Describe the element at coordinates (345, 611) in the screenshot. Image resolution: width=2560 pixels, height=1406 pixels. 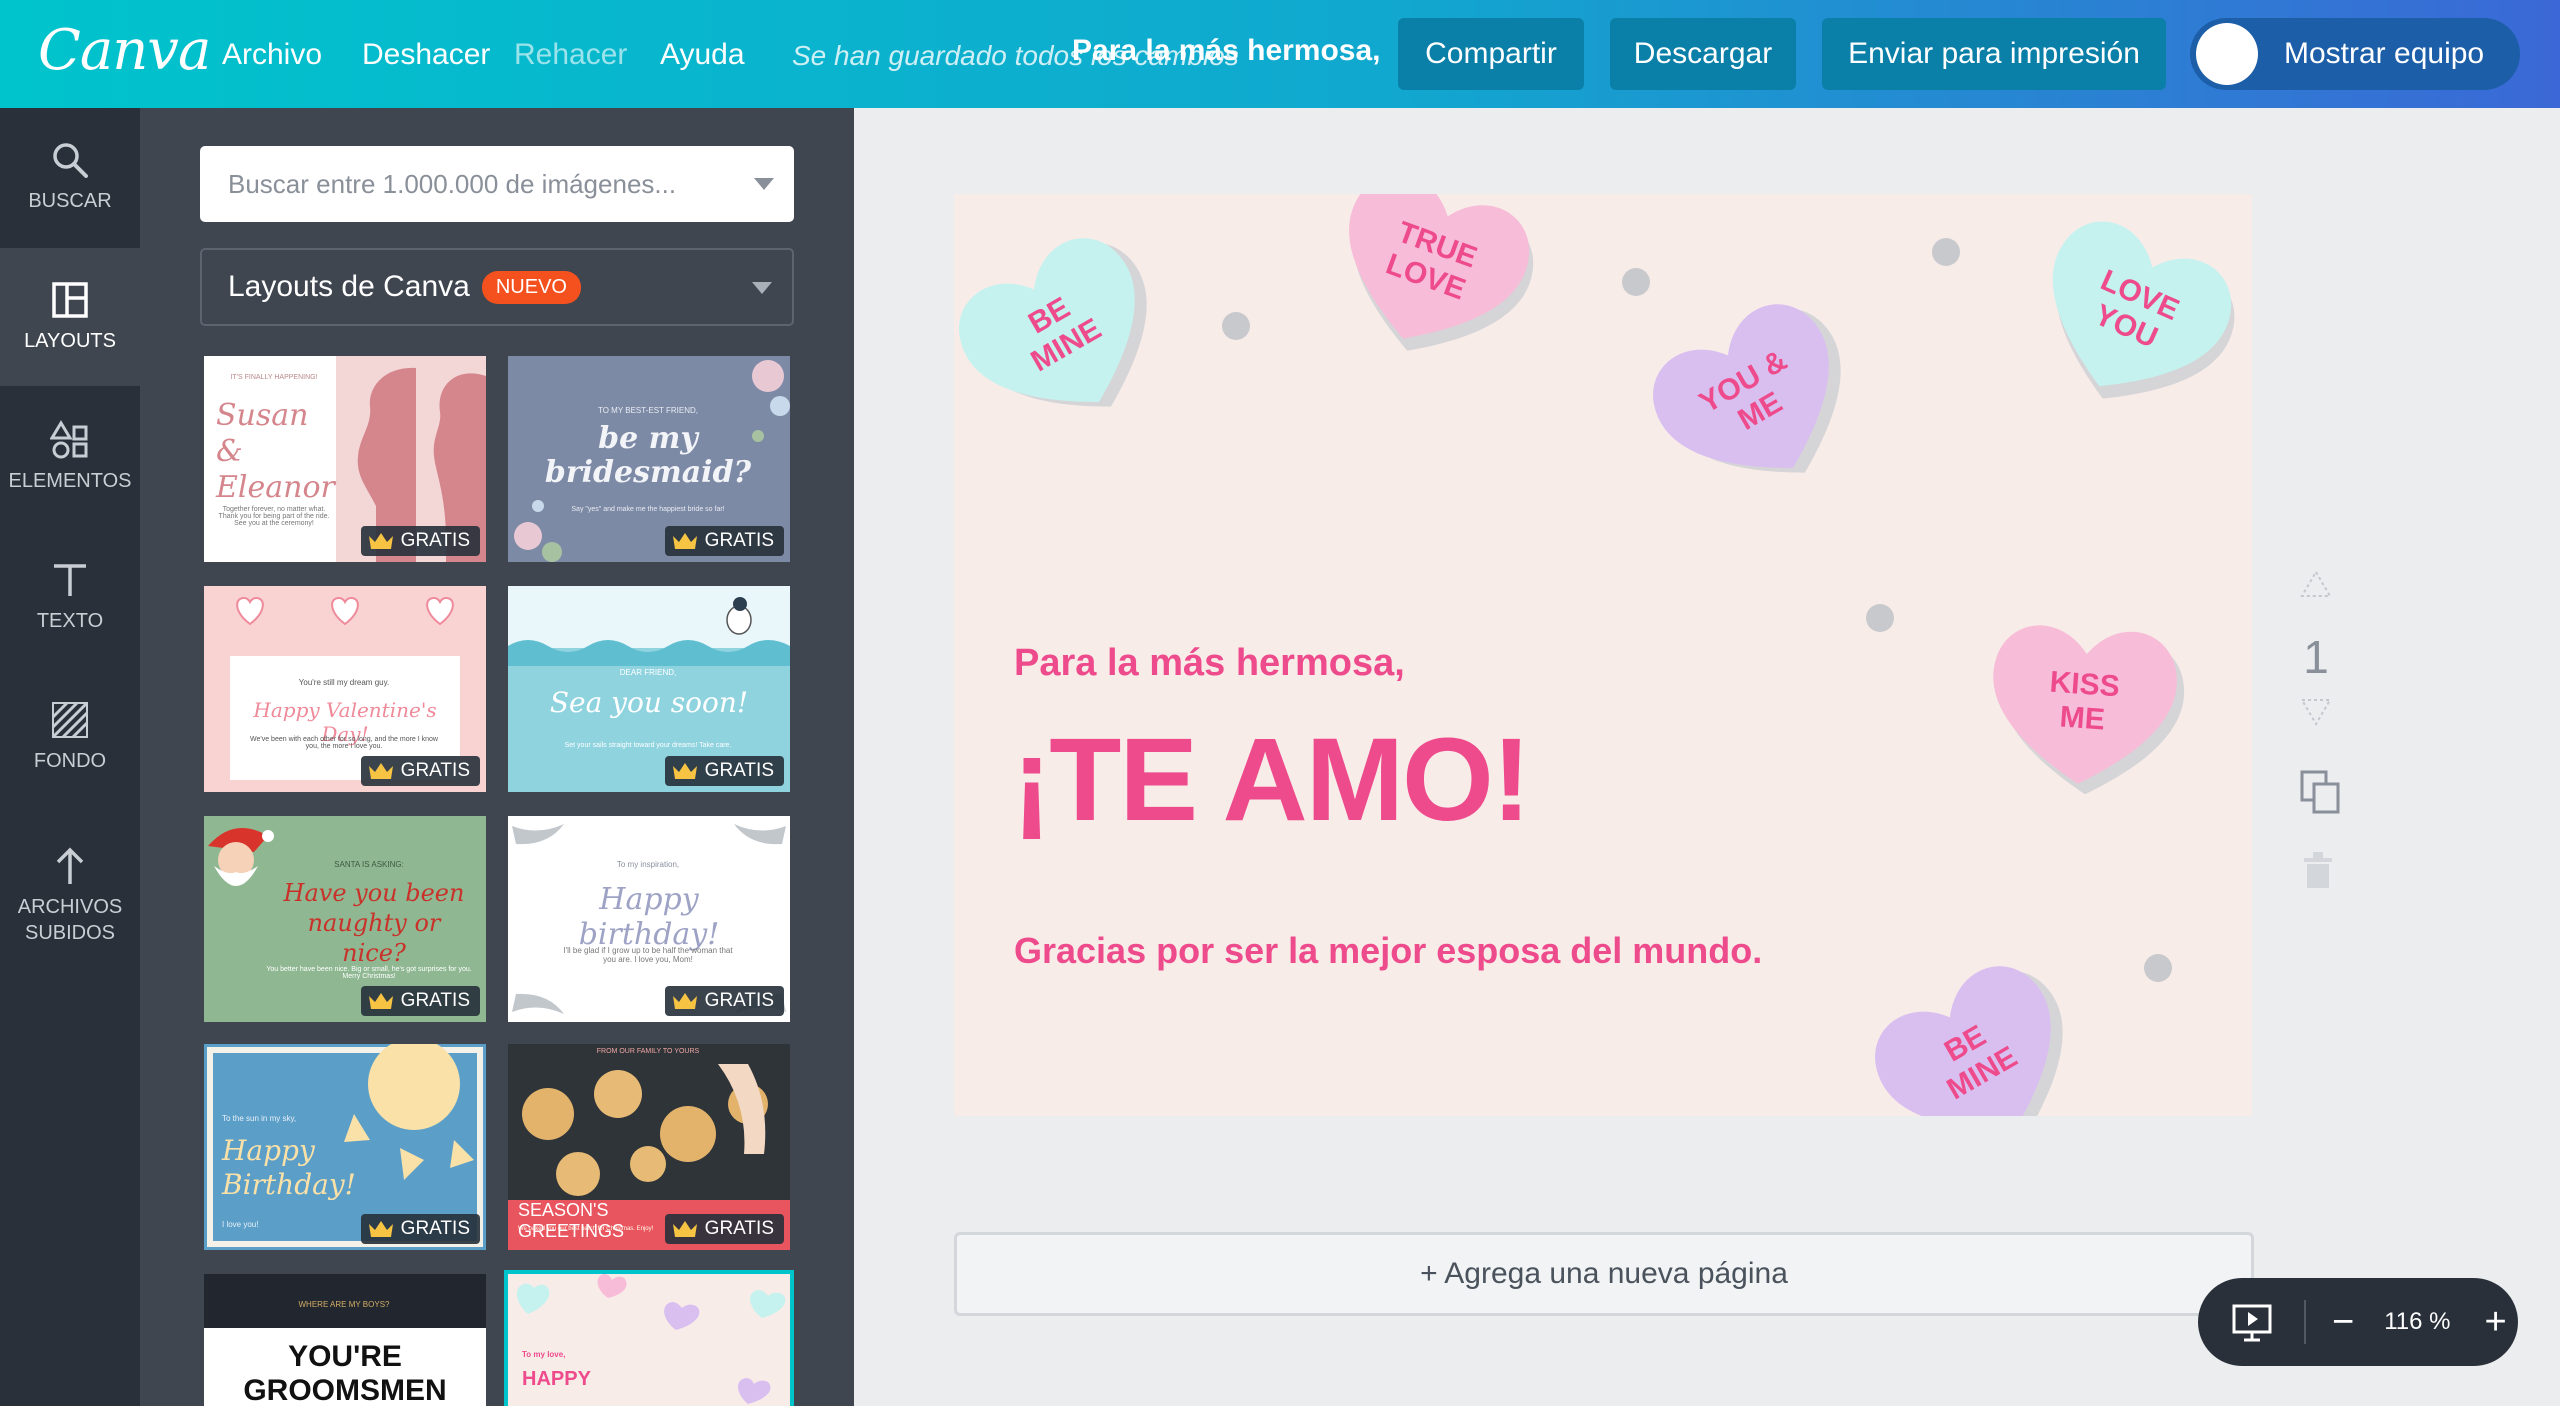
I see `hearts-border-graphic` at that location.